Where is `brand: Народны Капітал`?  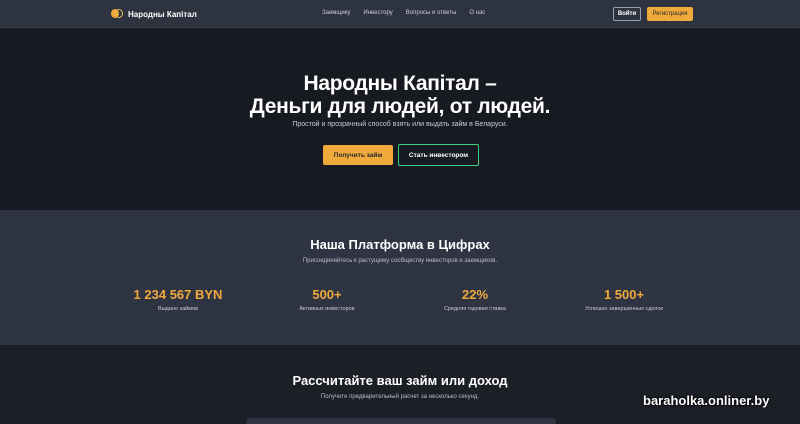
brand: Народны Капітал is located at coordinates (154, 14).